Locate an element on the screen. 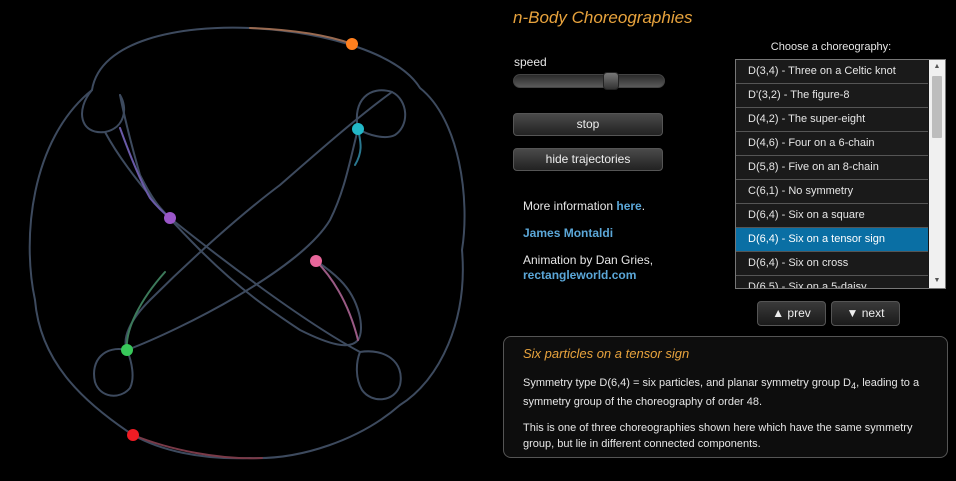 The height and width of the screenshot is (481, 956). trajectory-strand-c is located at coordinates (233, 239).